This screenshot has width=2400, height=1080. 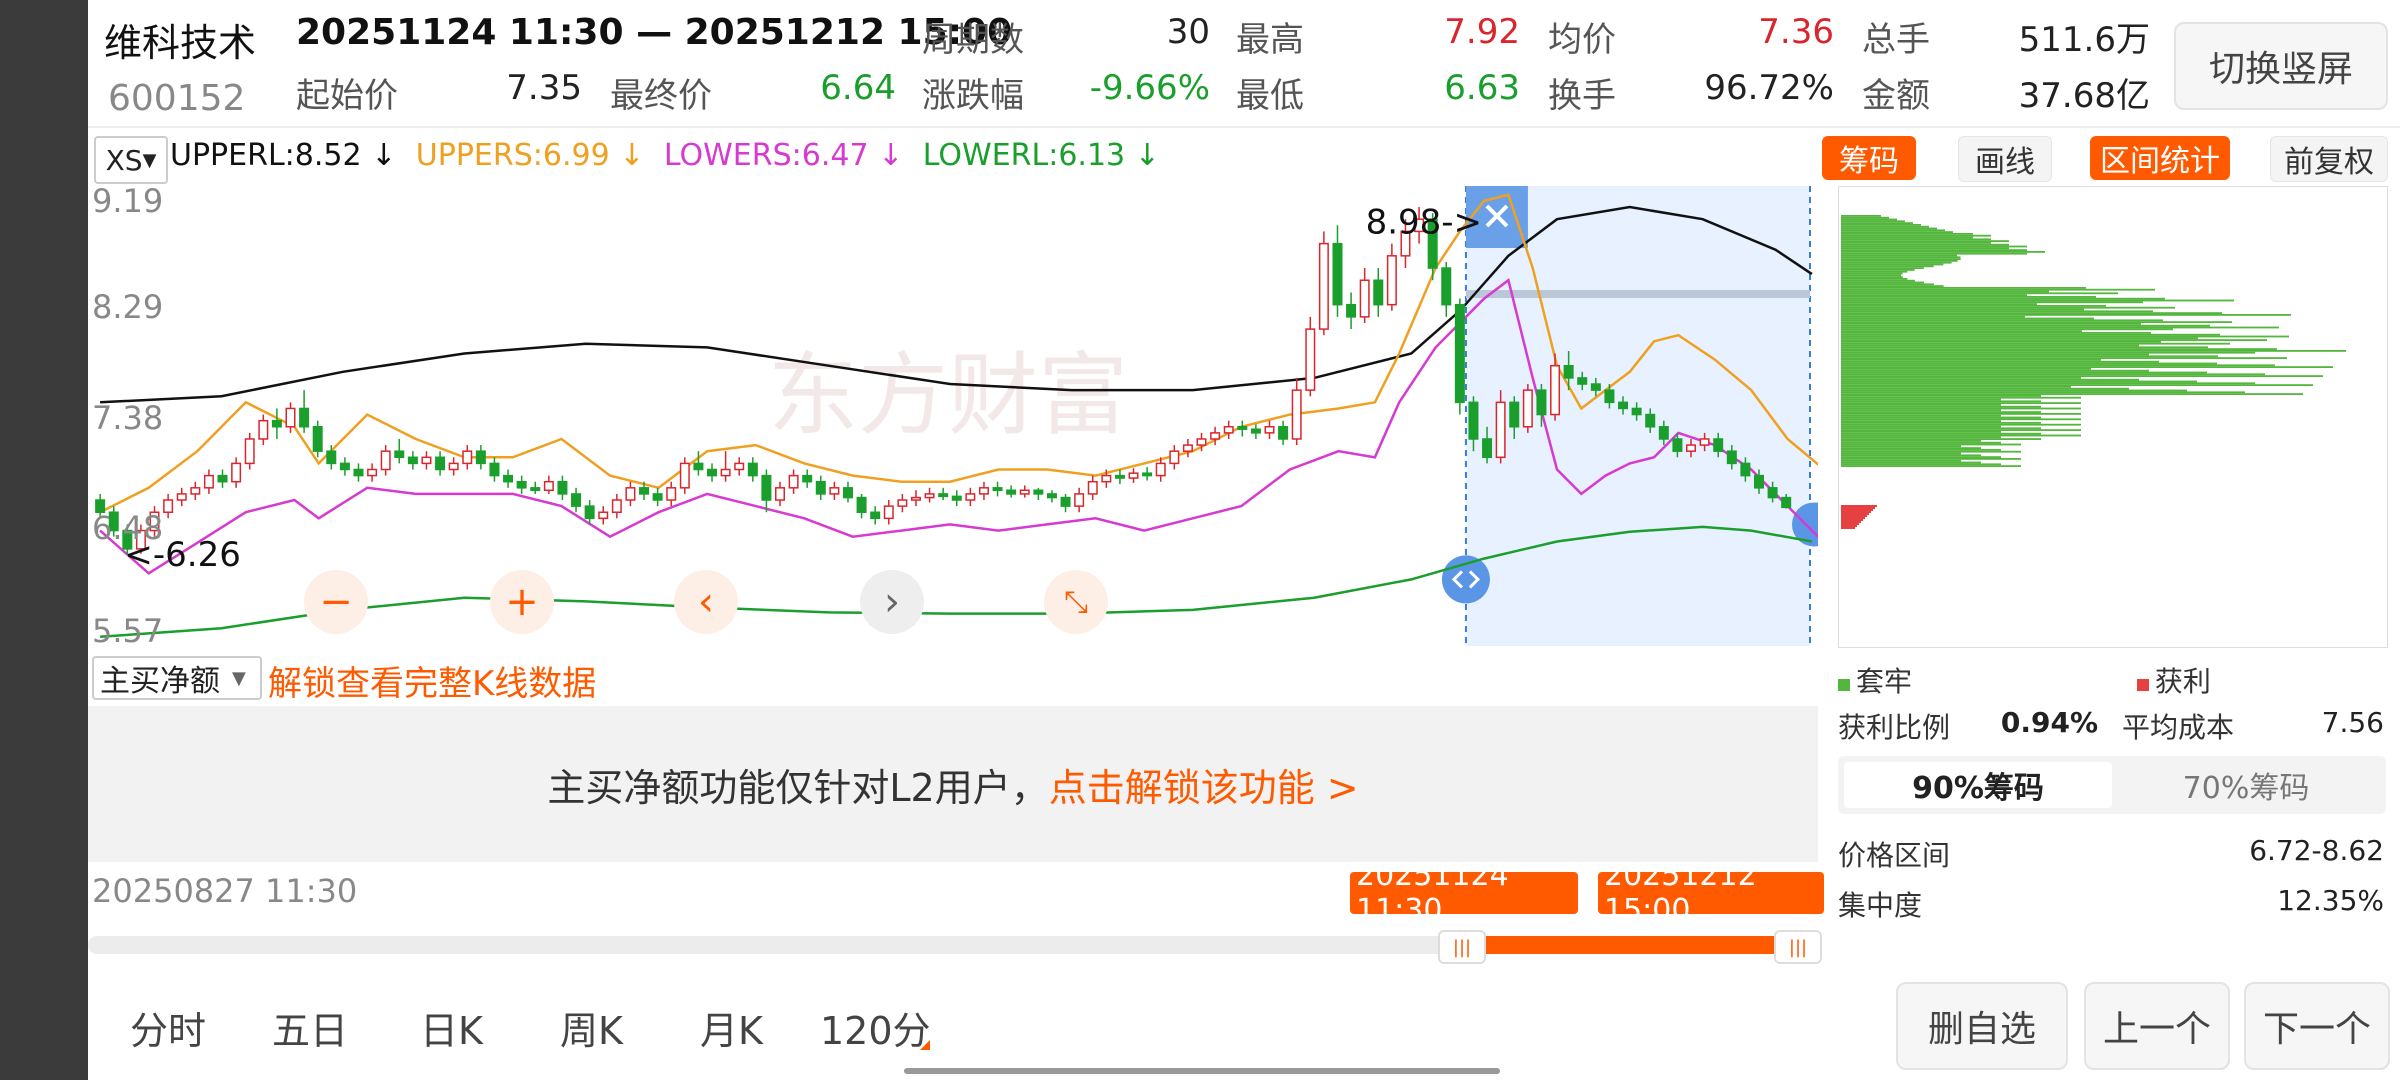 What do you see at coordinates (731, 1027) in the screenshot?
I see `tab-monthly-k: 月K` at bounding box center [731, 1027].